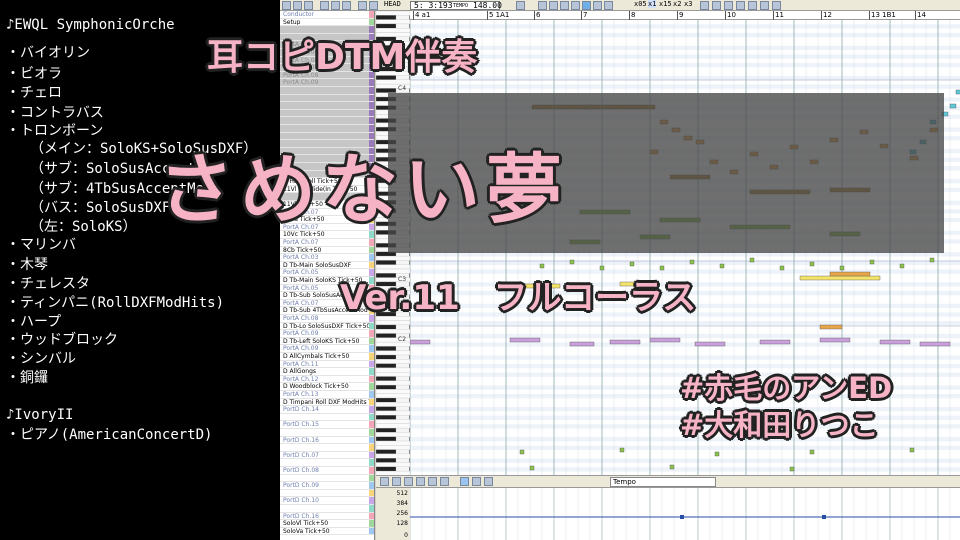 The height and width of the screenshot is (540, 960). Describe the element at coordinates (327, 357) in the screenshot. I see `track-row: D AllCymbals Tick+50` at that location.